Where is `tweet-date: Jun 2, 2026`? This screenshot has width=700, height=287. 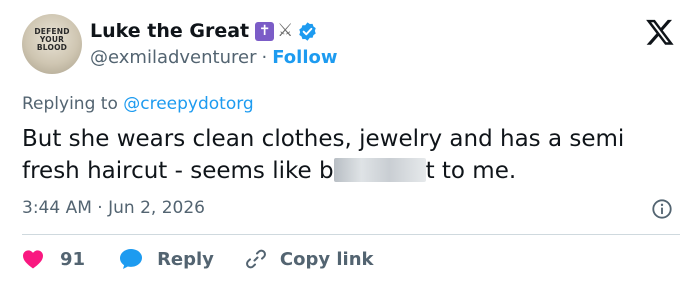
tweet-date: Jun 2, 2026 is located at coordinates (156, 208).